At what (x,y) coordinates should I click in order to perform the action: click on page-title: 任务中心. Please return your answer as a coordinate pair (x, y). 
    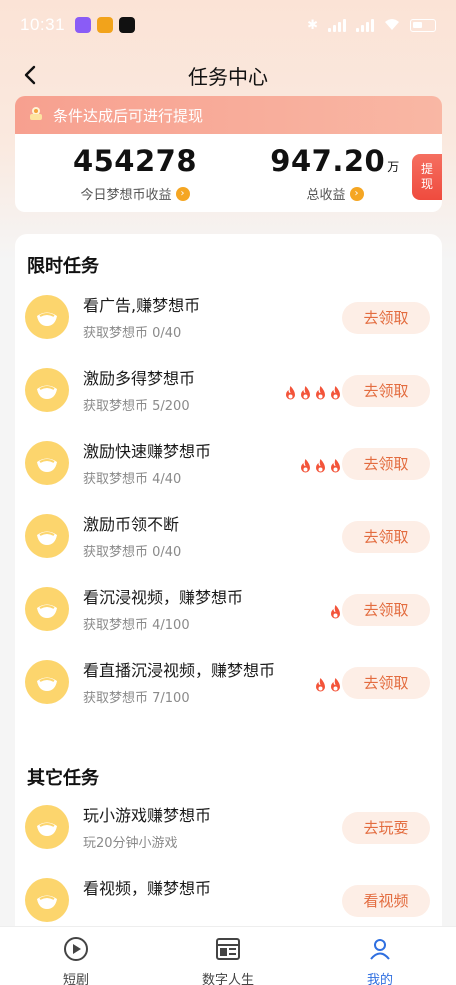
    Looking at the image, I should click on (228, 76).